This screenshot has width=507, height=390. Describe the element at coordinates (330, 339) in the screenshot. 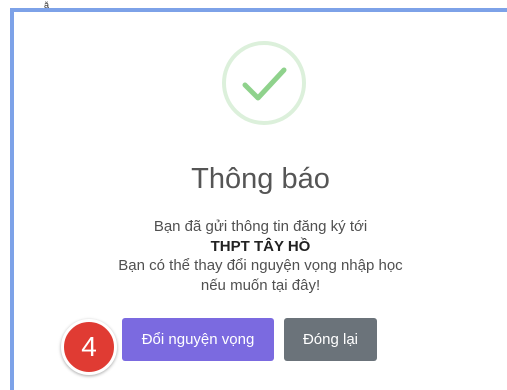

I see `close-button: Đóng lại` at that location.